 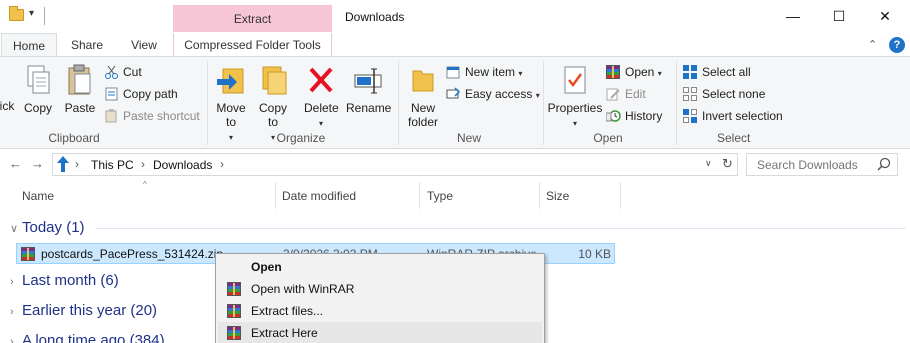 I want to click on group-header-long-time-ago: › A long time ago (384), so click(x=87, y=337).